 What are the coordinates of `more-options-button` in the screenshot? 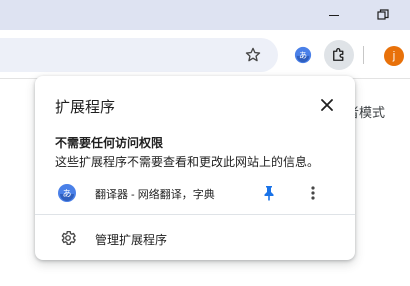 It's located at (313, 193).